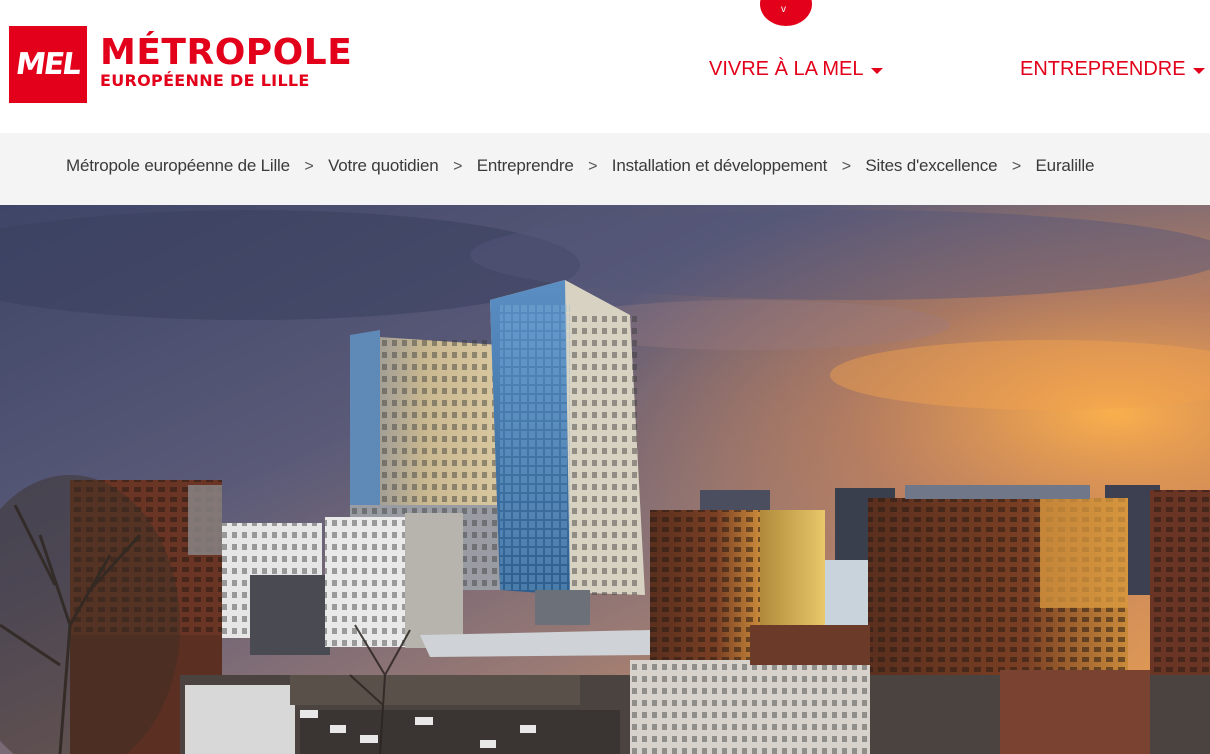  Describe the element at coordinates (931, 165) in the screenshot. I see `breadcrumb-item-sites-excellence: Sites d'excellence` at that location.